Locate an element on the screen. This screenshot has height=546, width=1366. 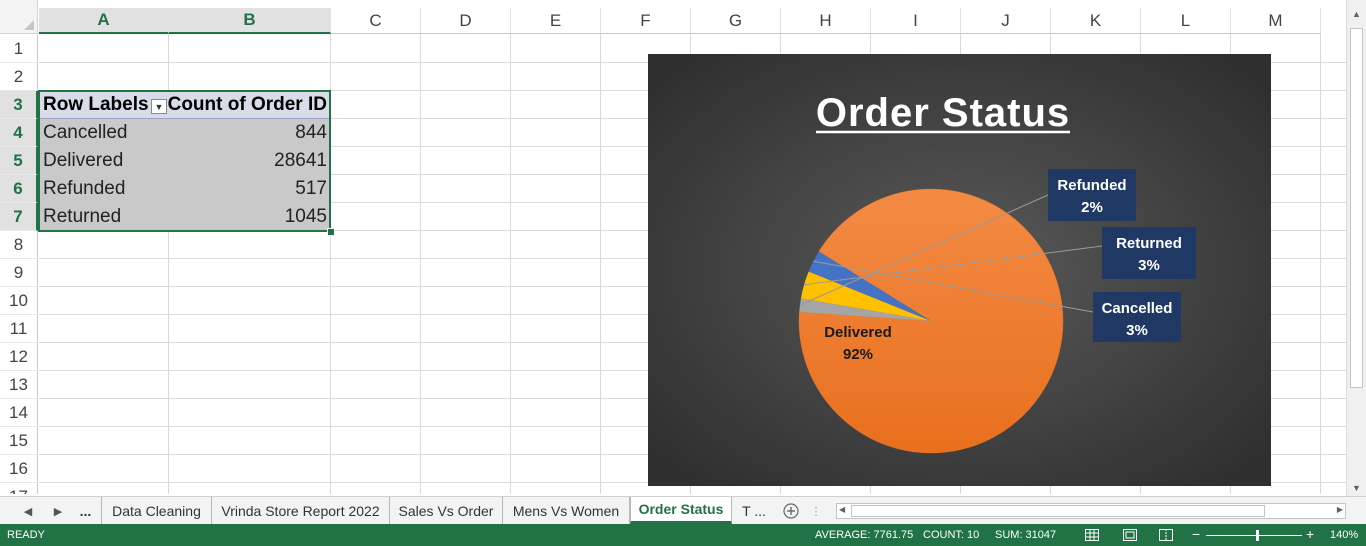
row-header-15: 15 is located at coordinates (19, 441).